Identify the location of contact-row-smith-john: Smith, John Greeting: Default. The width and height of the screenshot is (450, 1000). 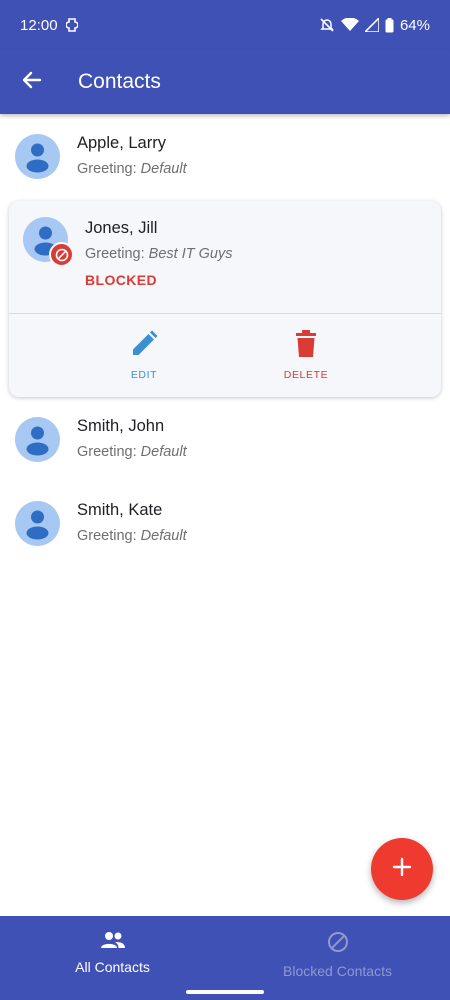
(225, 439).